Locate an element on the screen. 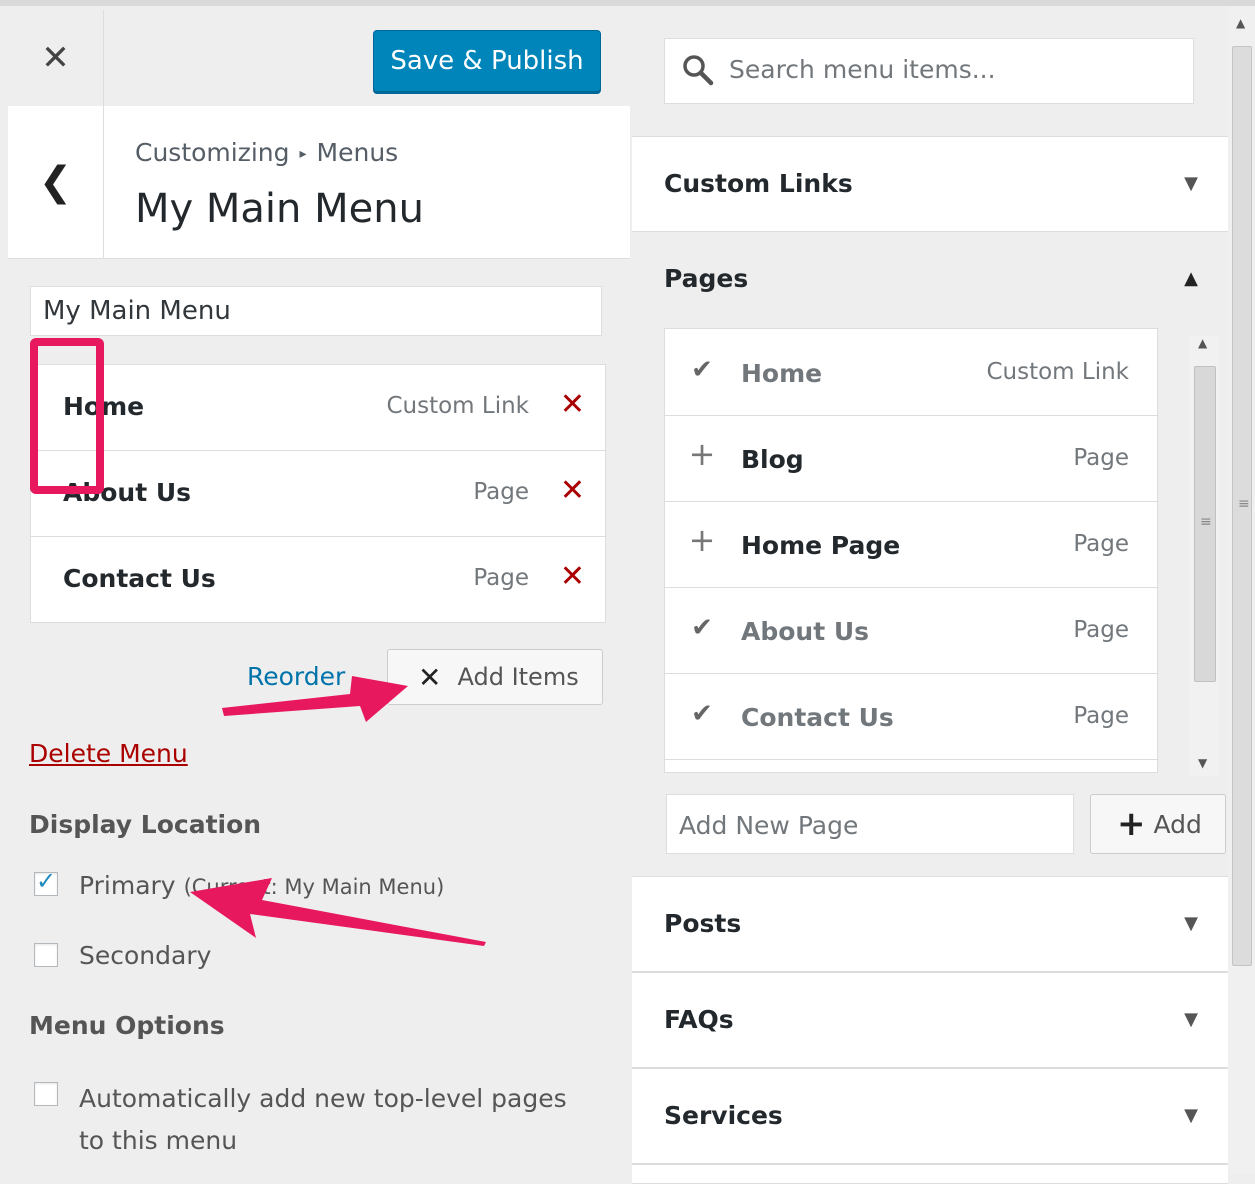  section-faqs: FAQs ▼ is located at coordinates (930, 1020).